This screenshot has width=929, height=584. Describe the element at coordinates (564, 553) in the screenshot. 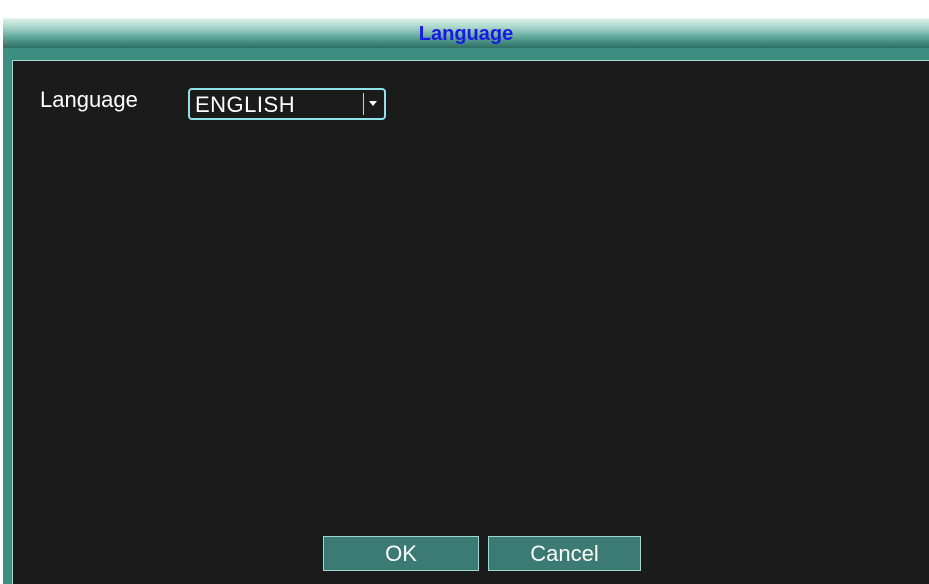

I see `cancel-button: Cancel` at that location.